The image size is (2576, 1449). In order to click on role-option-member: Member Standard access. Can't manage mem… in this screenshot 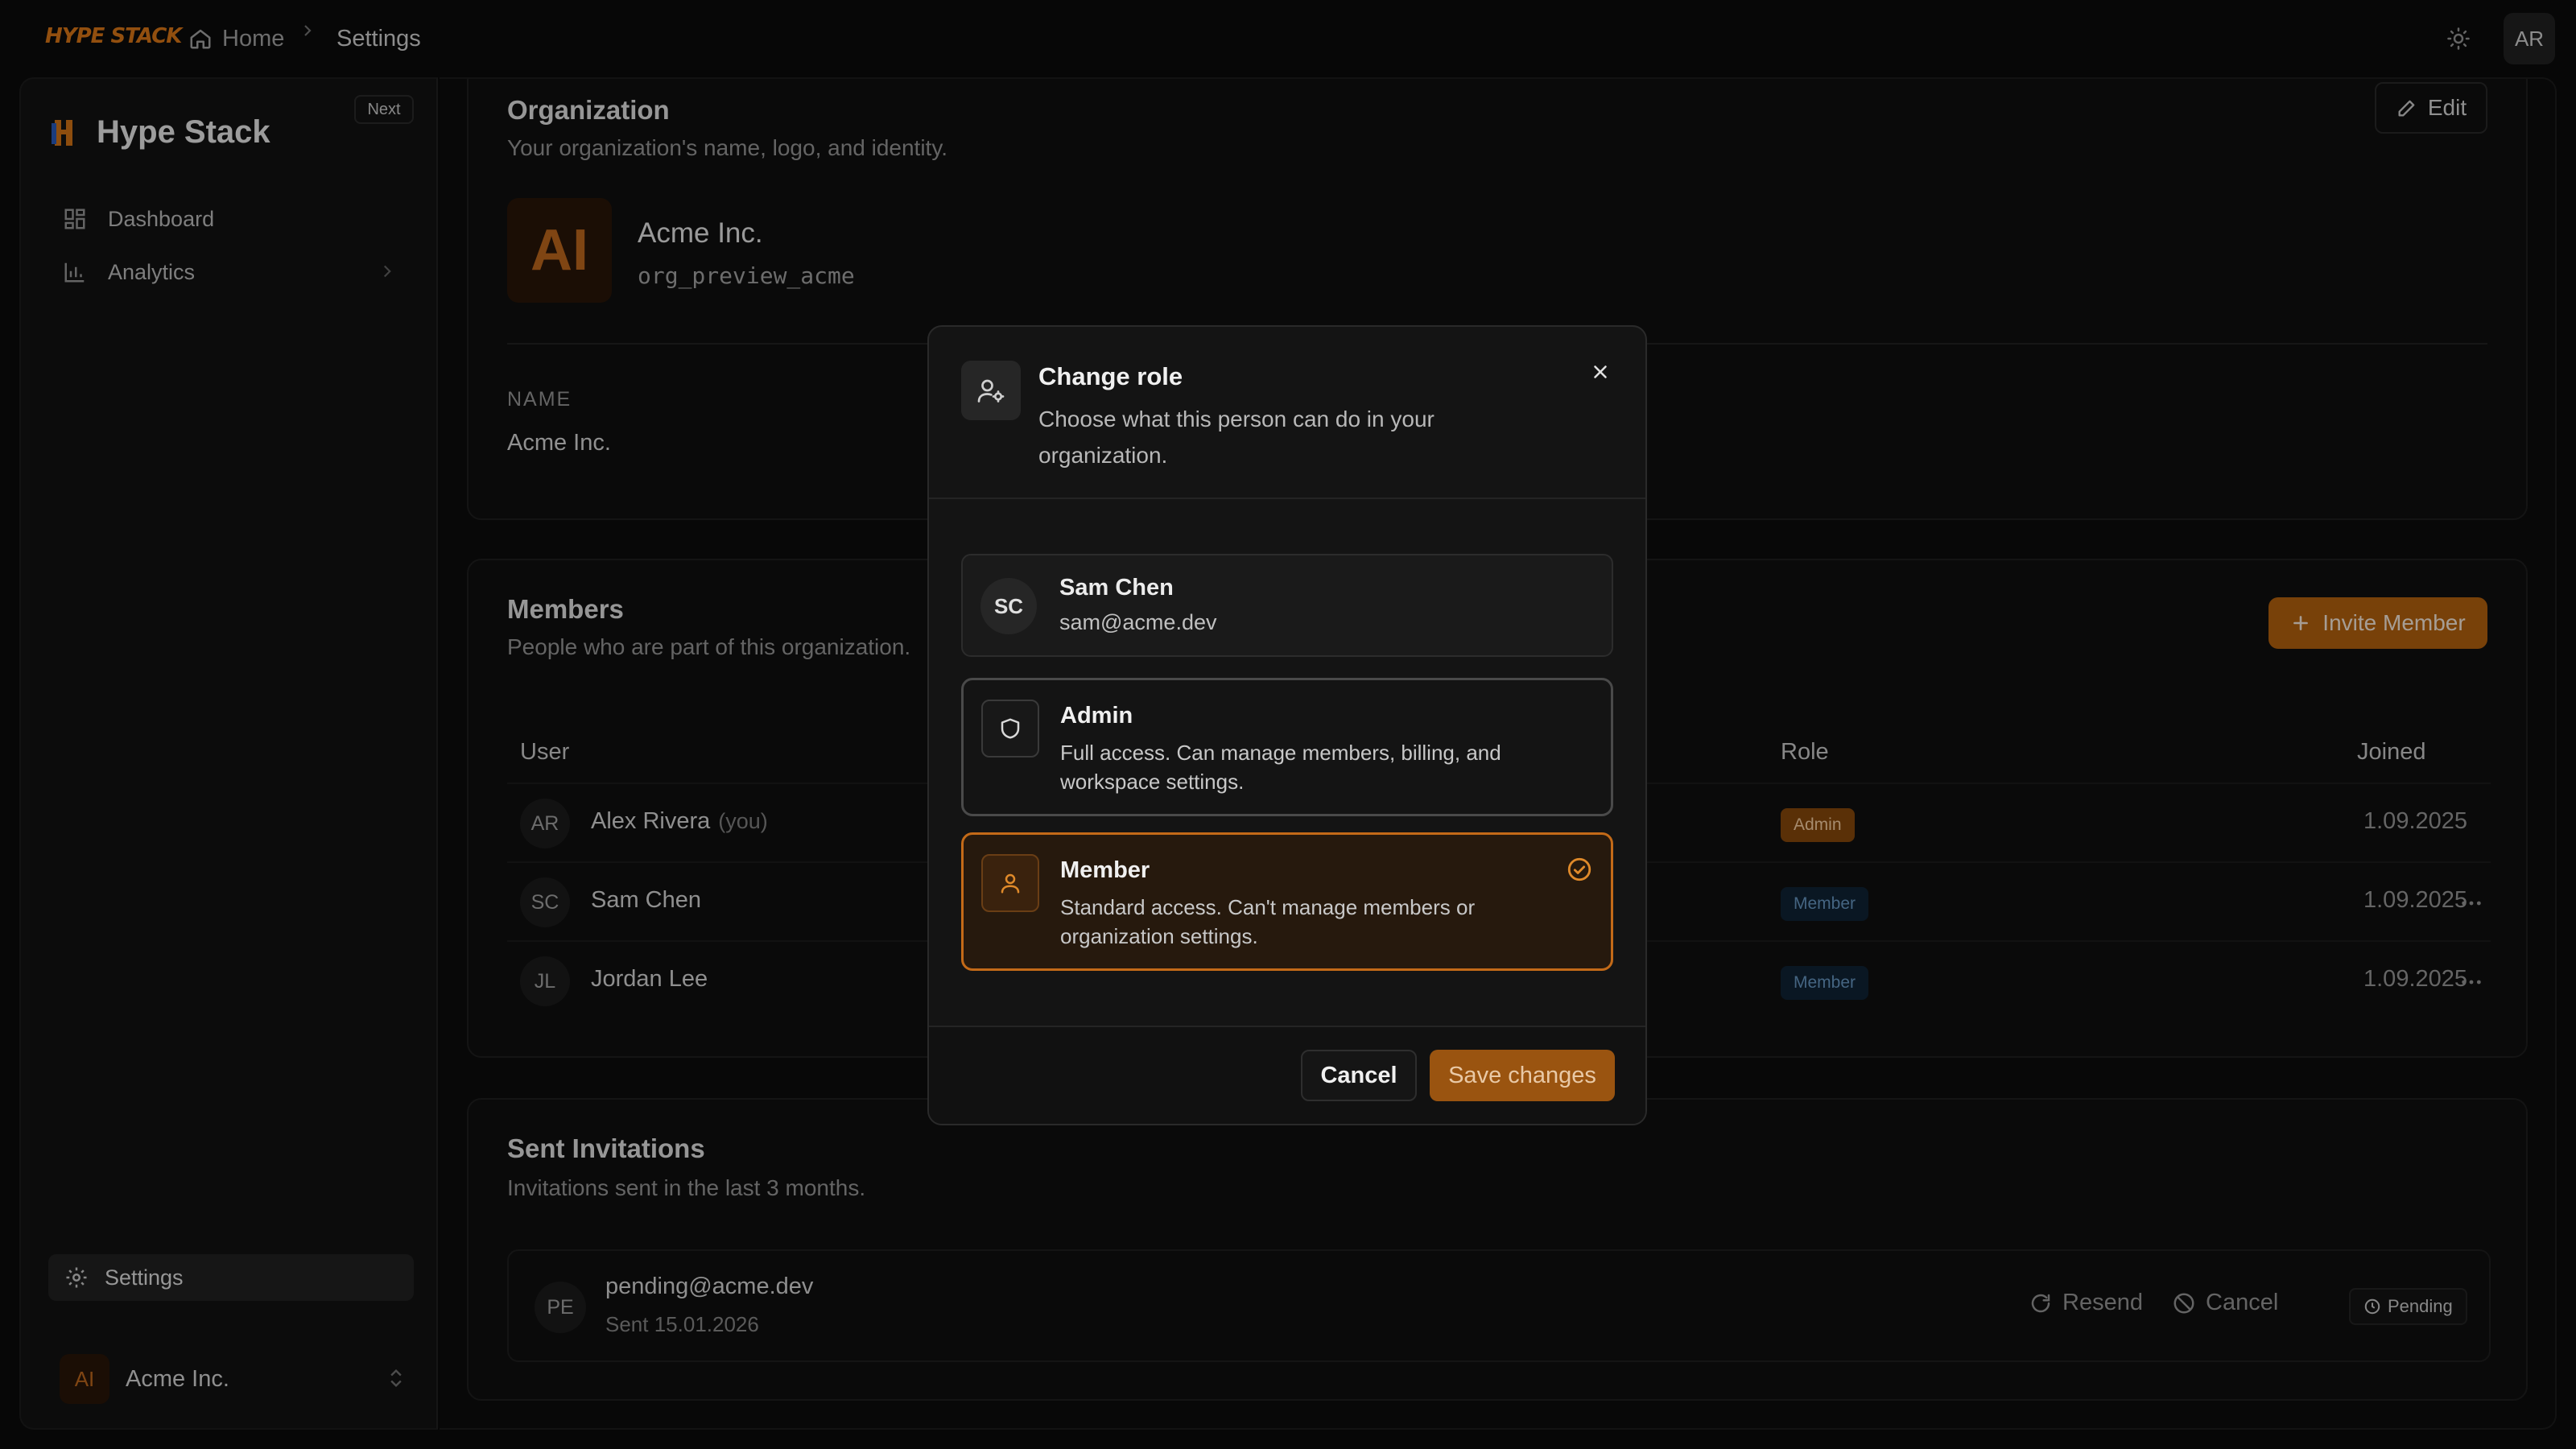, I will do `click(1287, 901)`.